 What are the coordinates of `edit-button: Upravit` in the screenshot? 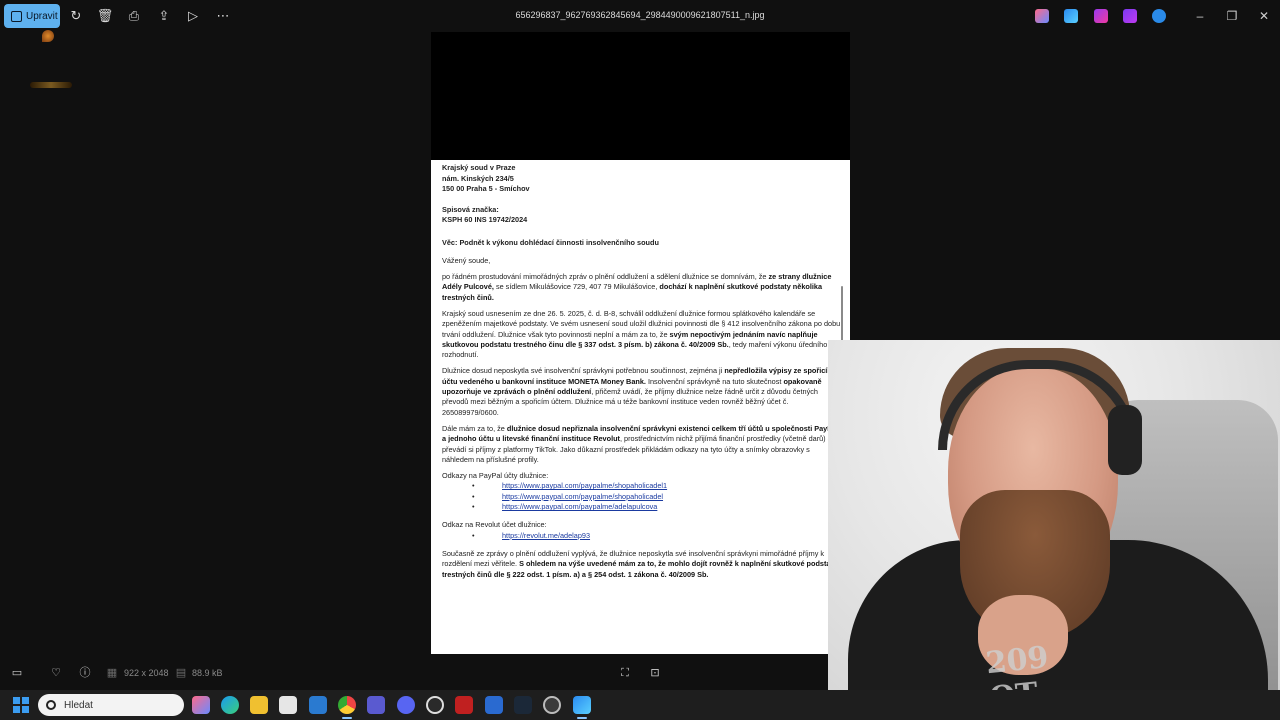 It's located at (32, 16).